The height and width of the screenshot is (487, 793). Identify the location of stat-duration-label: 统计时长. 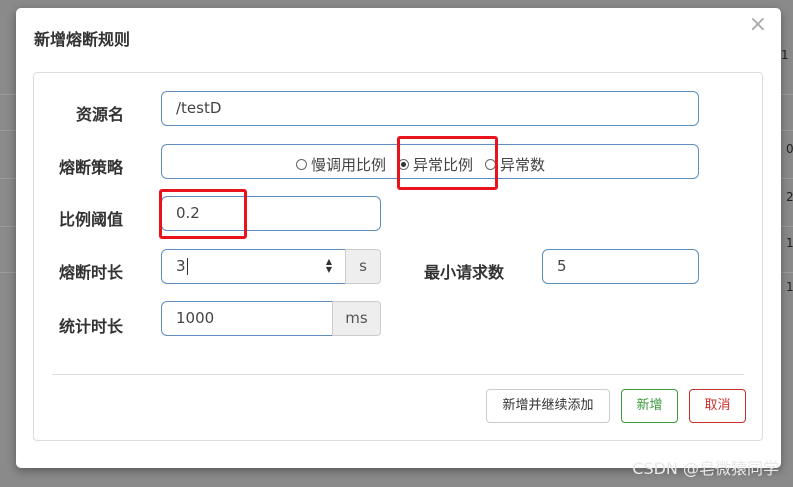
(91, 326).